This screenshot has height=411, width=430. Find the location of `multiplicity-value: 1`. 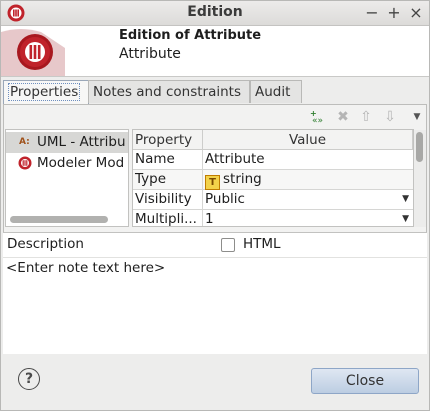

multiplicity-value: 1 is located at coordinates (209, 219).